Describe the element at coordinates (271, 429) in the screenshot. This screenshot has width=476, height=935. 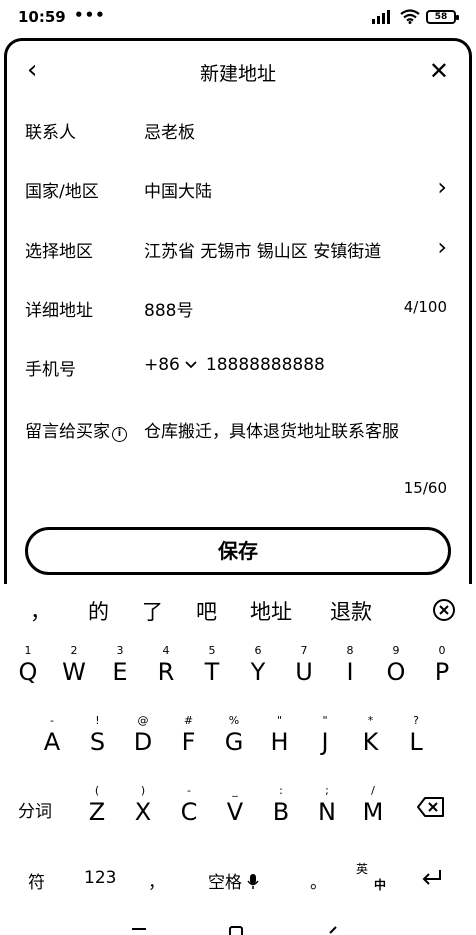
I see `message-field: 仓库搬迁，具体退货地址联系客服` at that location.